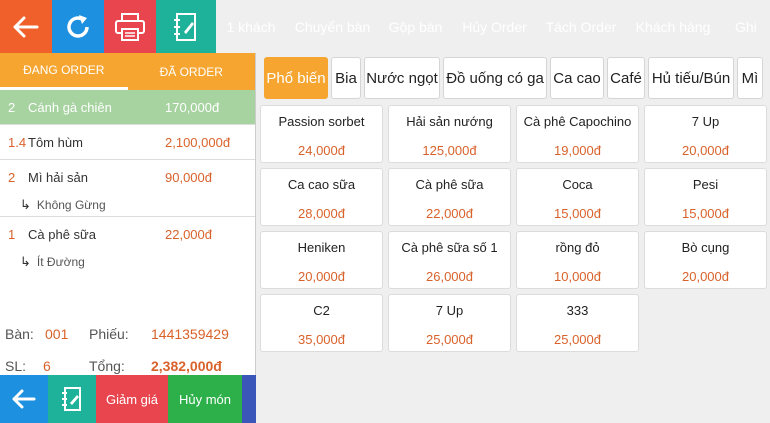 The height and width of the screenshot is (423, 770). Describe the element at coordinates (127, 142) in the screenshot. I see `order-row: 1.4 Tôm hùm 2,100,000đ` at that location.